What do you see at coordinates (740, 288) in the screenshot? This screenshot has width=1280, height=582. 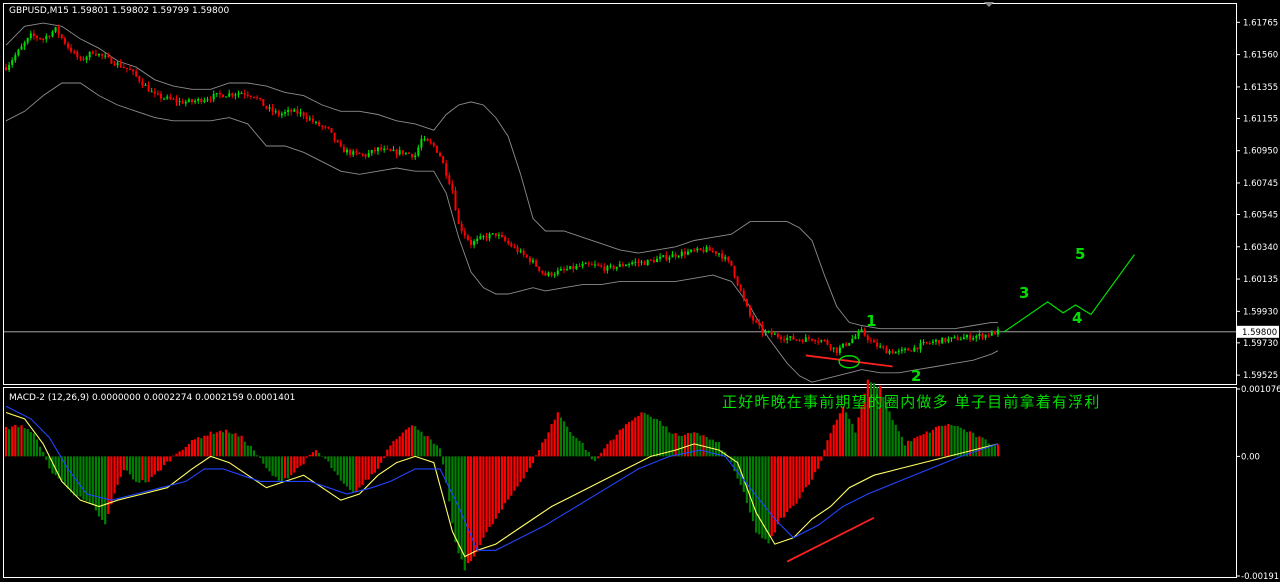 I see `candle` at bounding box center [740, 288].